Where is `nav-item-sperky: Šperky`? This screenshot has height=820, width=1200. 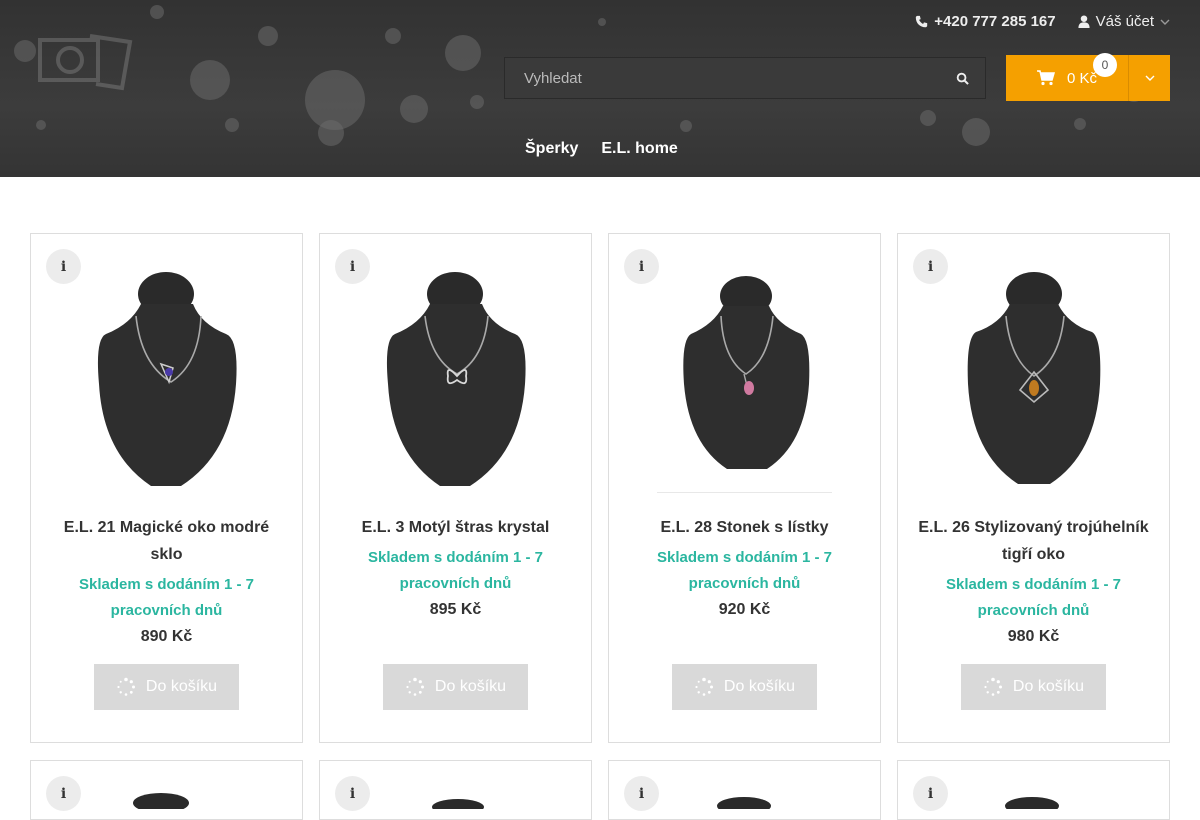
nav-item-sperky: Šperky is located at coordinates (551, 149).